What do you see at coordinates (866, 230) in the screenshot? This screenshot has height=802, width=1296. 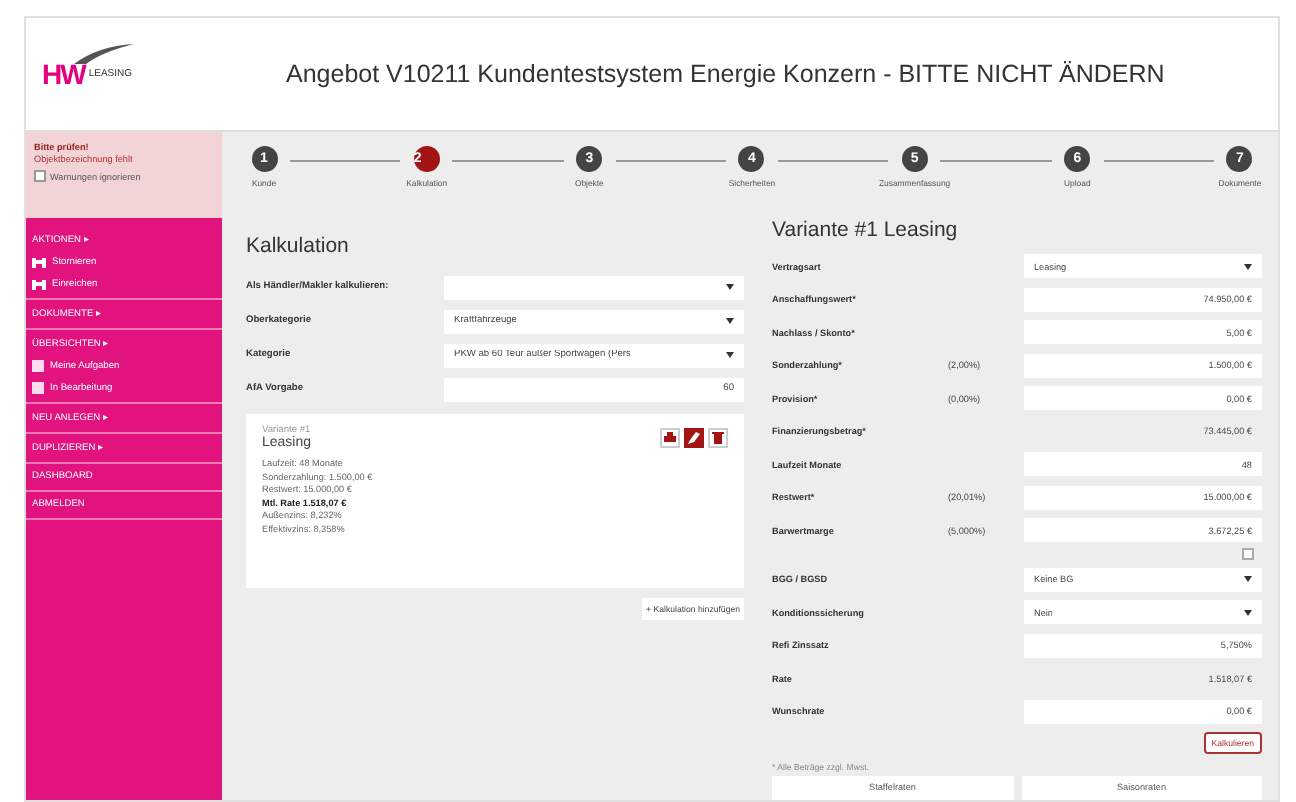 I see `section-title: Variante #1 Leasing` at bounding box center [866, 230].